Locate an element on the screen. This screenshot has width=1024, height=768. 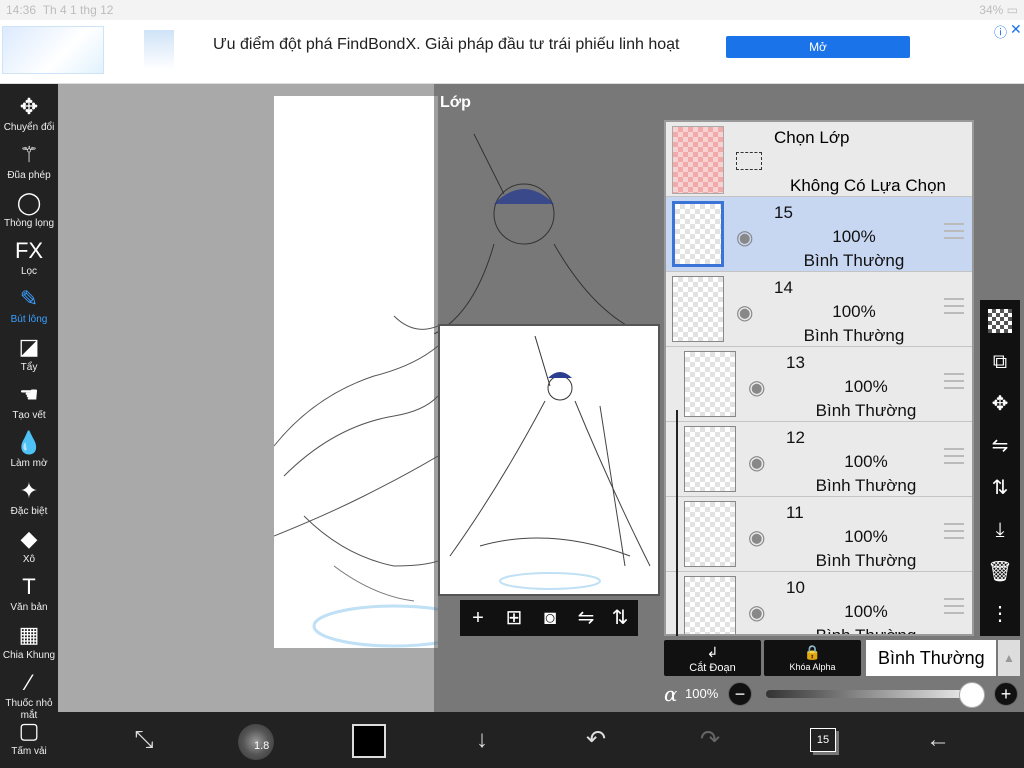
status-bar: 14:36 Th 4 1 thg 12 34% ▭ is located at coordinates (512, 10).